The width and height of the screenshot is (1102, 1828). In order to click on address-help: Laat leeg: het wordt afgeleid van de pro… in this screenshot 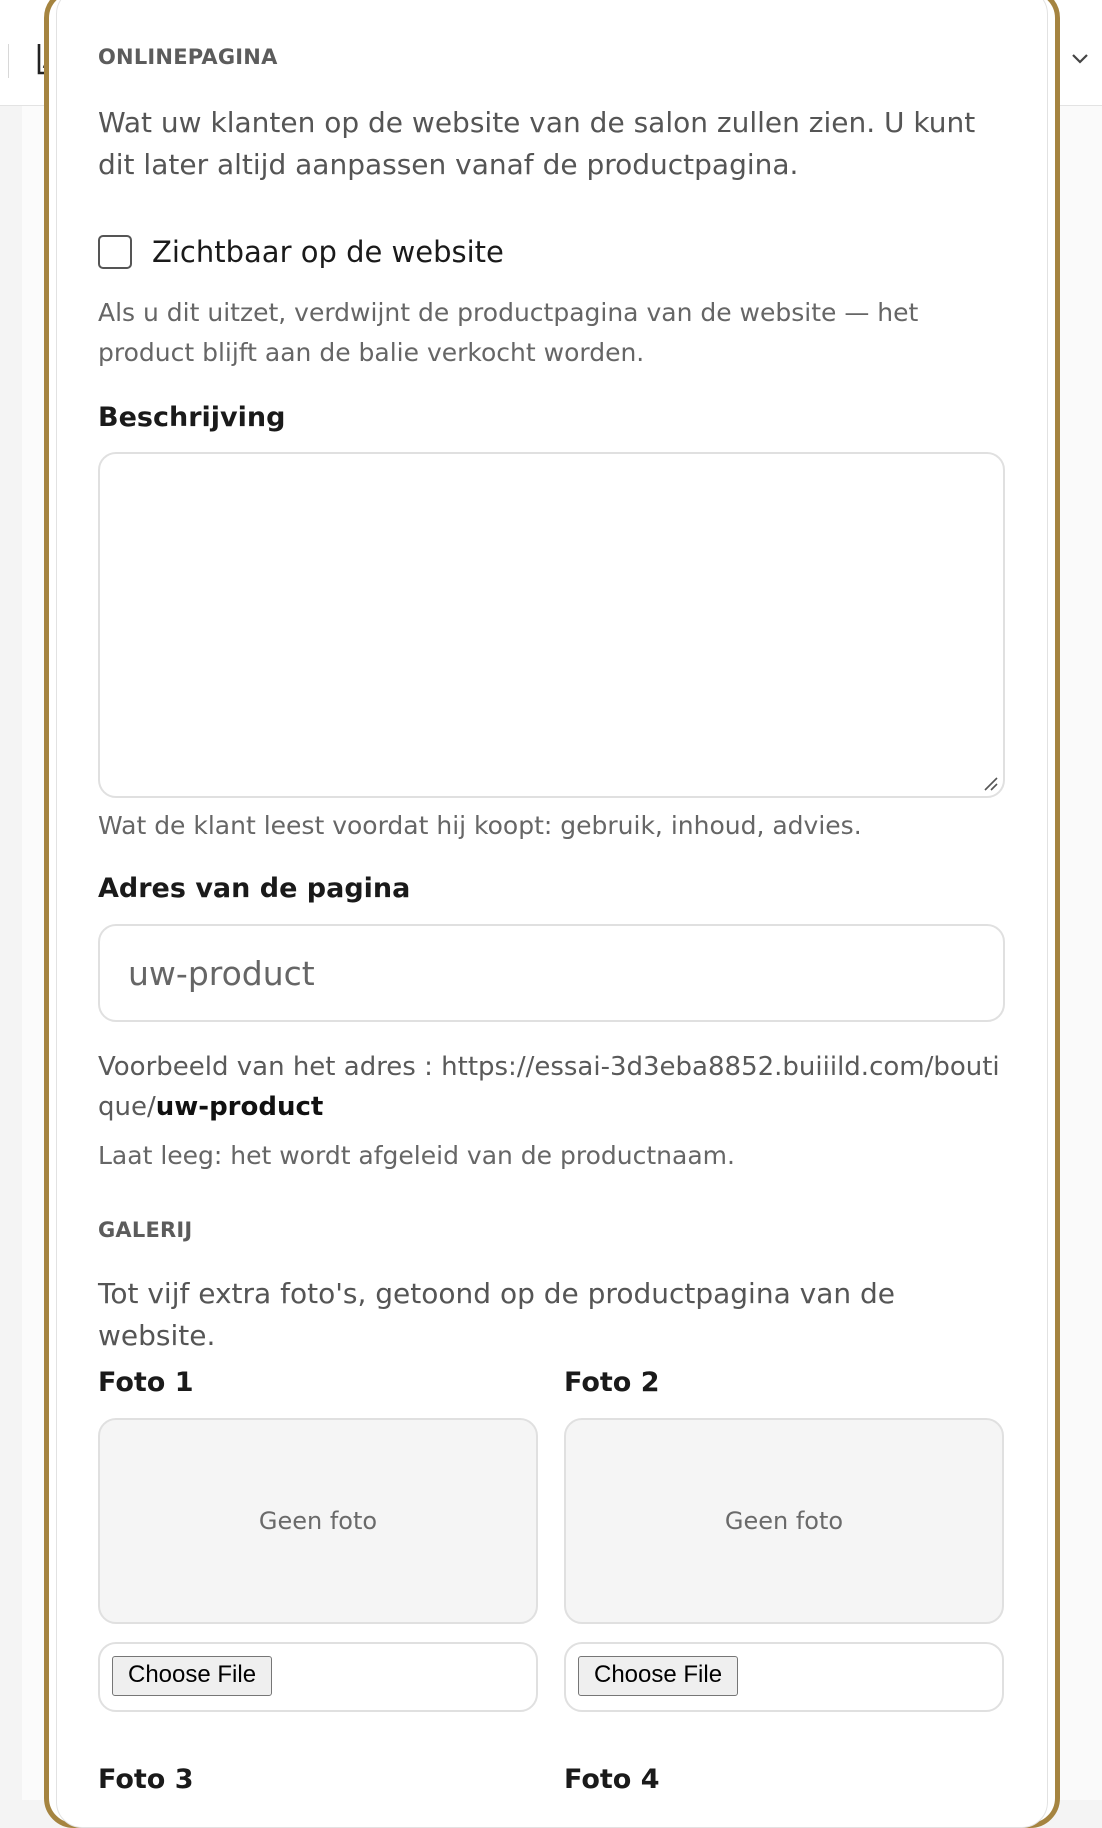, I will do `click(416, 1155)`.